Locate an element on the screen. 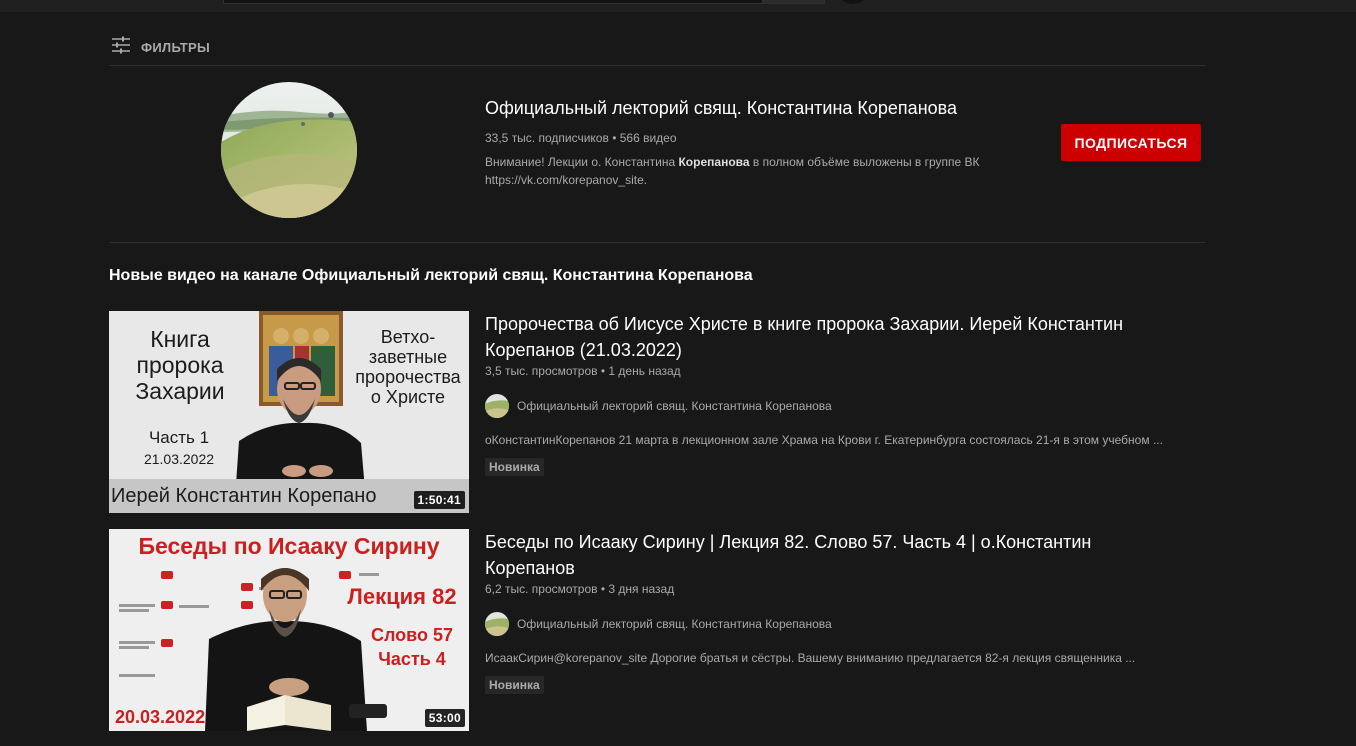  description-text: Внимание! Лекции о. Константина is located at coordinates (582, 162).